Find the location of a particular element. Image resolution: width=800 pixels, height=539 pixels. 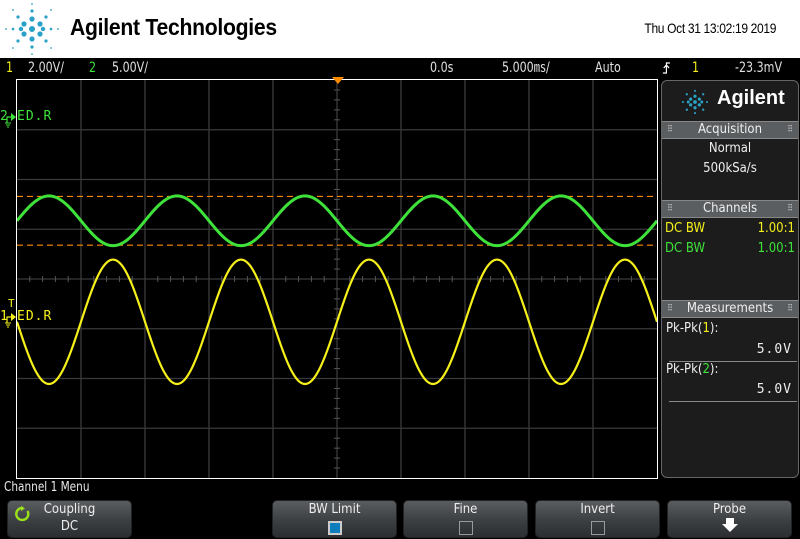

submenu-arrow-icon is located at coordinates (729, 525).